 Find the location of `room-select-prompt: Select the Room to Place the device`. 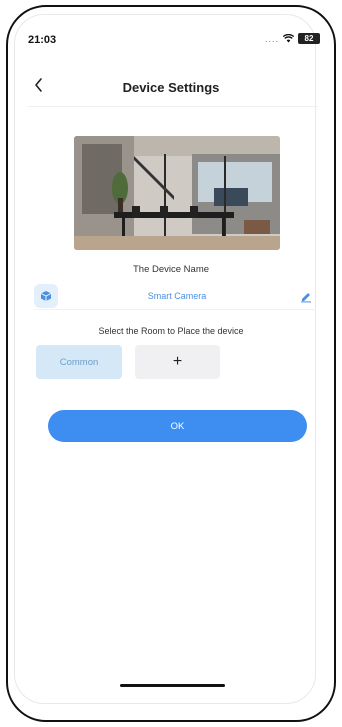

room-select-prompt: Select the Room to Place the device is located at coordinates (171, 331).